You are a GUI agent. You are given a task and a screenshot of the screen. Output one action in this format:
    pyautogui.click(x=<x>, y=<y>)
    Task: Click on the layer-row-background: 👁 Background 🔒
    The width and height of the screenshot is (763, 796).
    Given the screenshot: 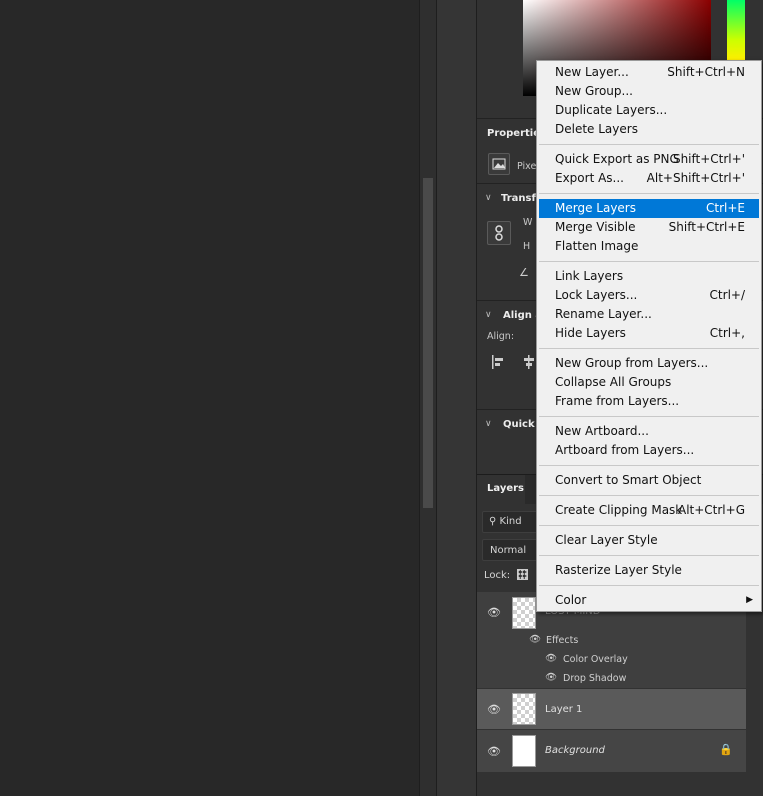 What is the action you would take?
    pyautogui.click(x=611, y=751)
    